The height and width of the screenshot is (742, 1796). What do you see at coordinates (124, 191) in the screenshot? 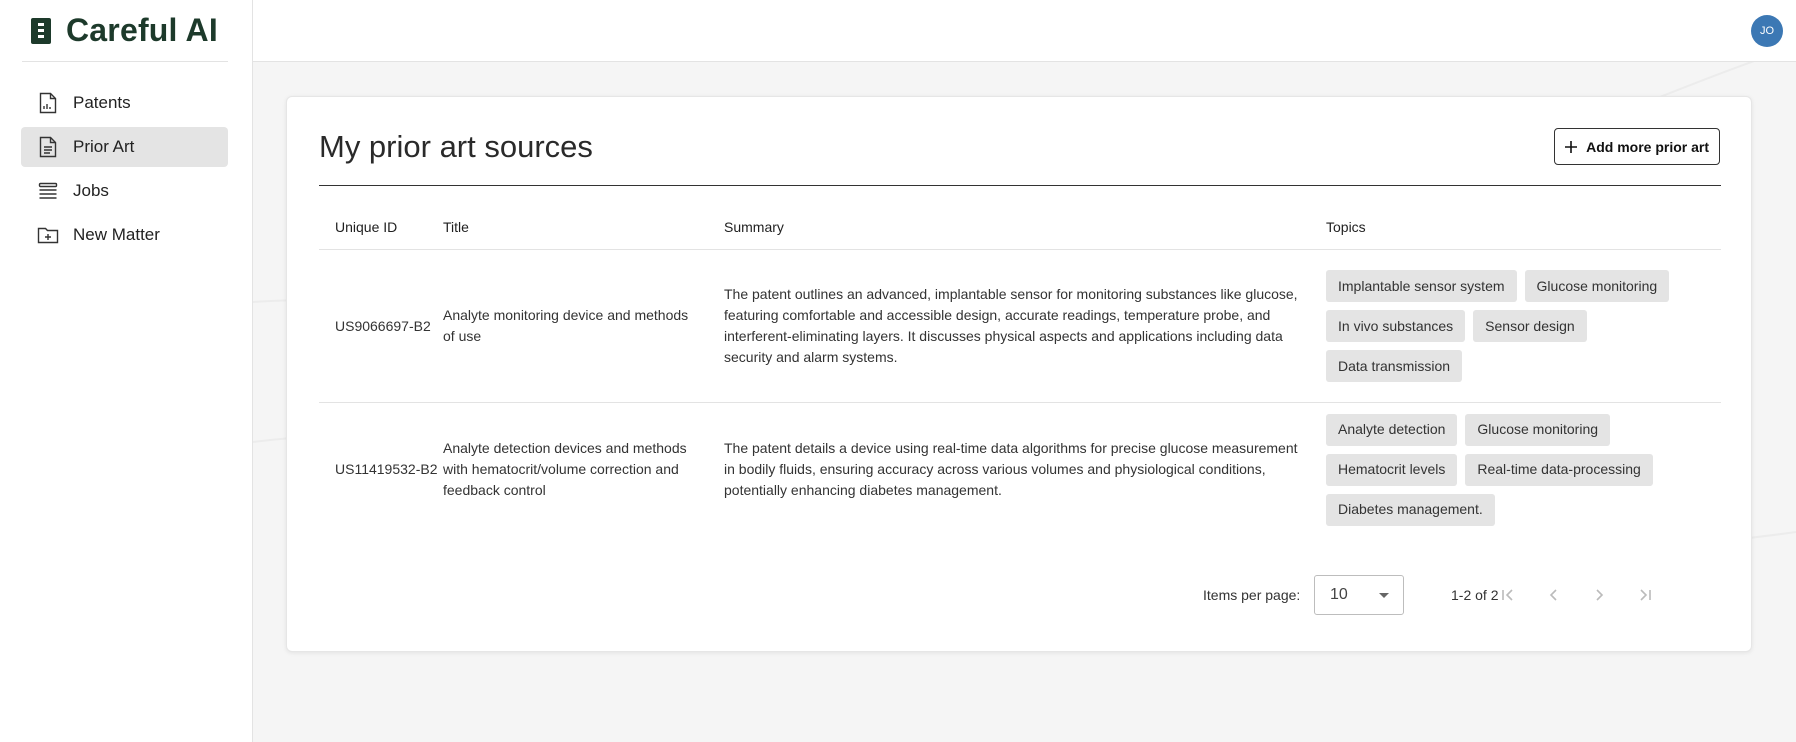
I see `sidebar-item-jobs: Jobs` at bounding box center [124, 191].